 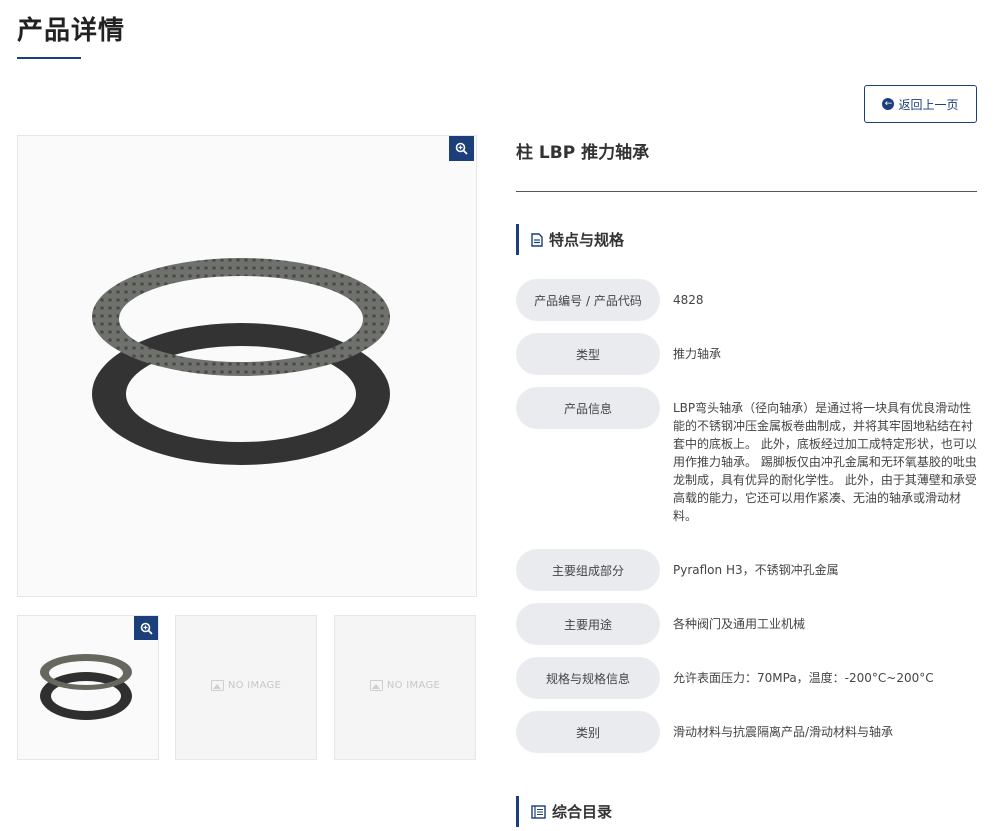 What do you see at coordinates (588, 300) in the screenshot?
I see `spec-label: 产品编号 / 产品代码` at bounding box center [588, 300].